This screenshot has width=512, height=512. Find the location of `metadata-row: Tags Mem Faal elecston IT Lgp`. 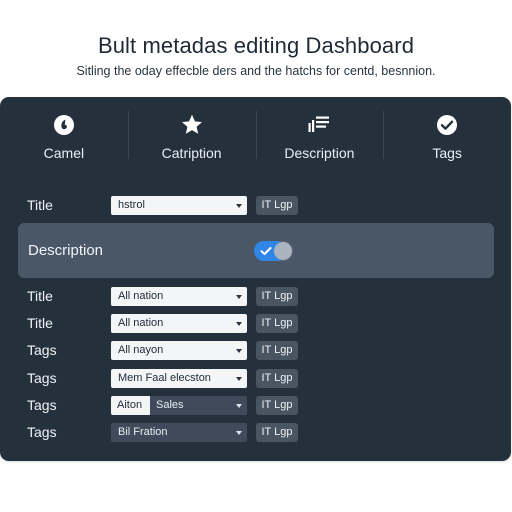

metadata-row: Tags Mem Faal elecston IT Lgp is located at coordinates (255, 379).